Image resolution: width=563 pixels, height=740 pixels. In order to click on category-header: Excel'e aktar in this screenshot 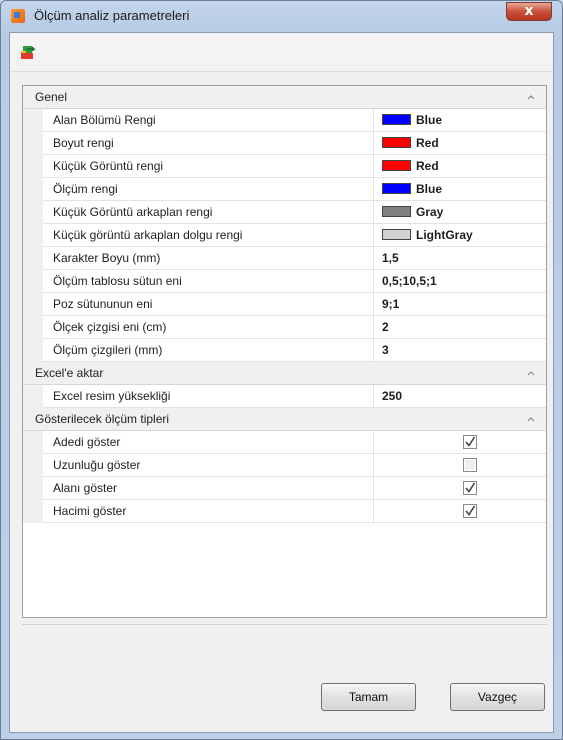, I will do `click(284, 373)`.